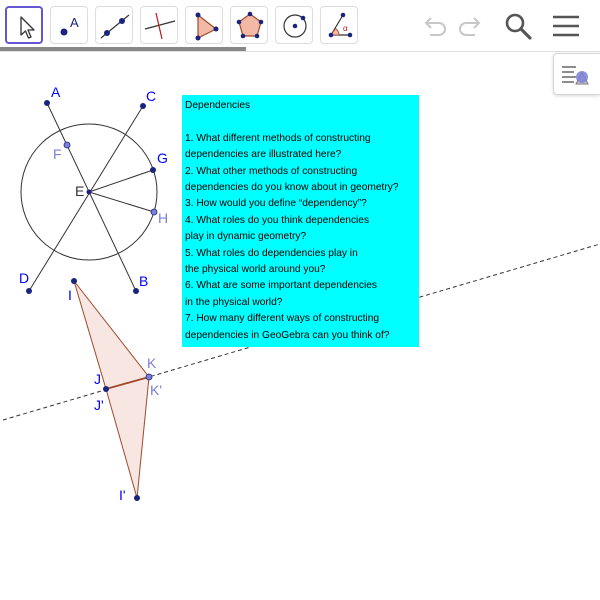 Image resolution: width=600 pixels, height=600 pixels. Describe the element at coordinates (57, 154) in the screenshot. I see `label-f: F` at that location.